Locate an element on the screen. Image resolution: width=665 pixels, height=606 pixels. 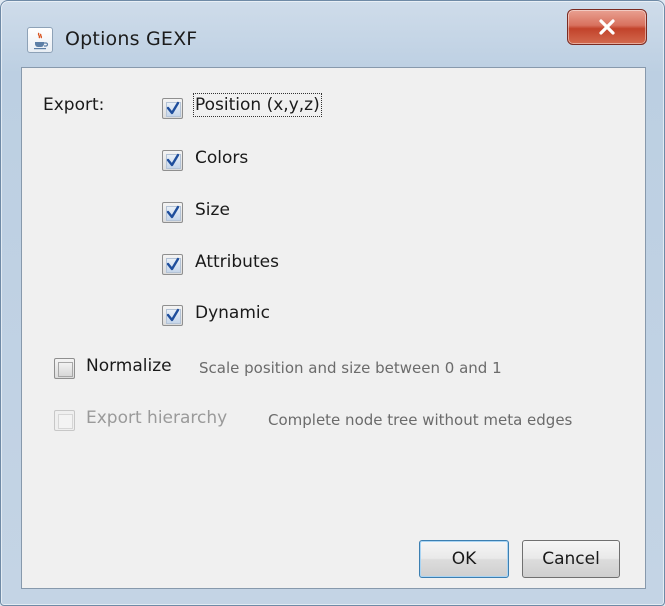
export-hierarchy-checkbox is located at coordinates (64, 420).